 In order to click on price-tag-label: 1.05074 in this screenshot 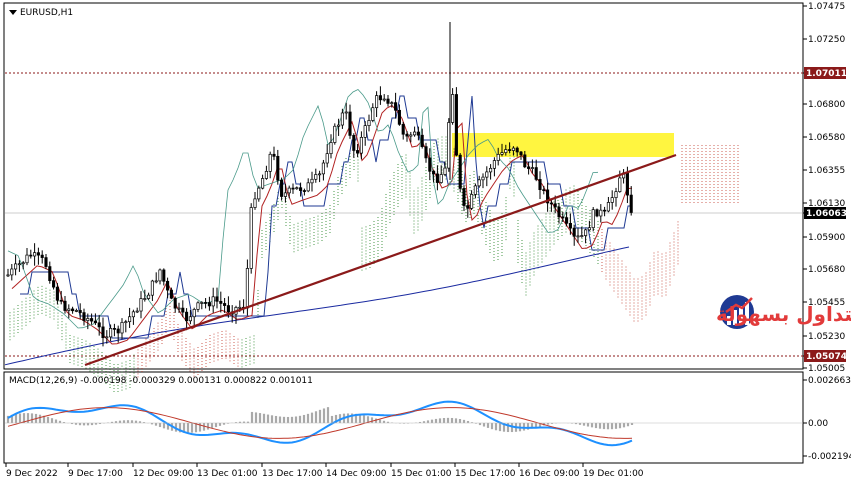, I will do `click(826, 357)`.